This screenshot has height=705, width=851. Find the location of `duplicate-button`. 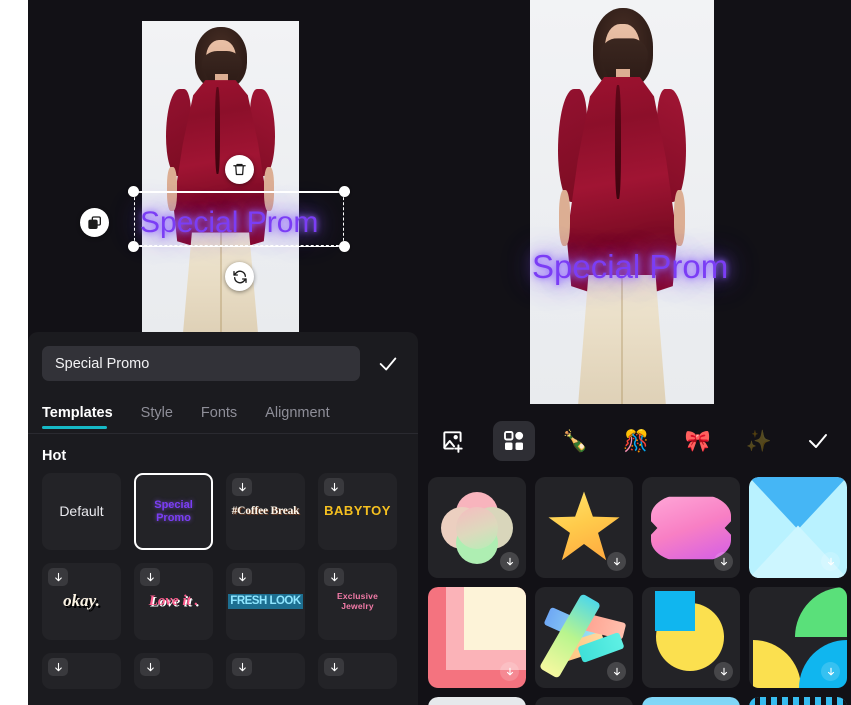

duplicate-button is located at coordinates (94, 222).